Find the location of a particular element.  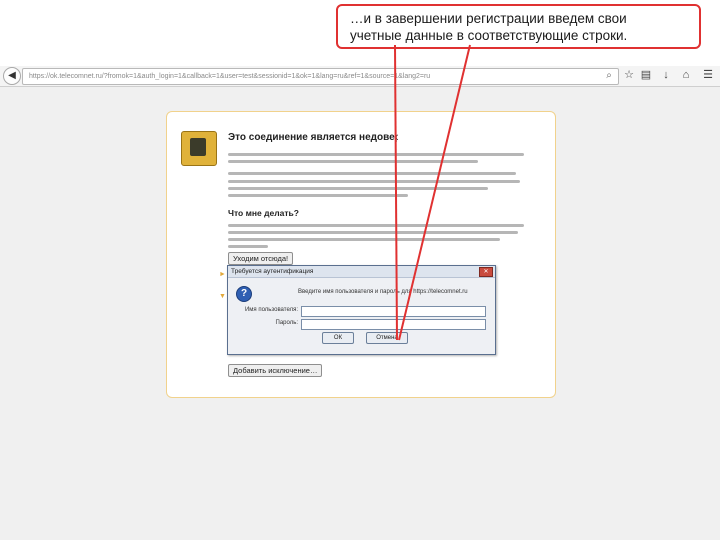

what-to-do-heading: Что мне делать? is located at coordinates (263, 213).